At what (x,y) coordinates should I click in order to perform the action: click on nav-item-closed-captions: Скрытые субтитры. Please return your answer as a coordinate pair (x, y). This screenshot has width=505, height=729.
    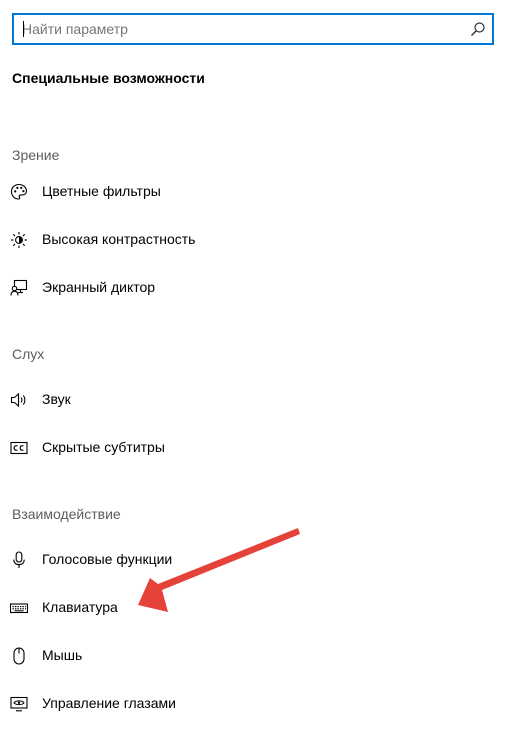
    Looking at the image, I should click on (160, 448).